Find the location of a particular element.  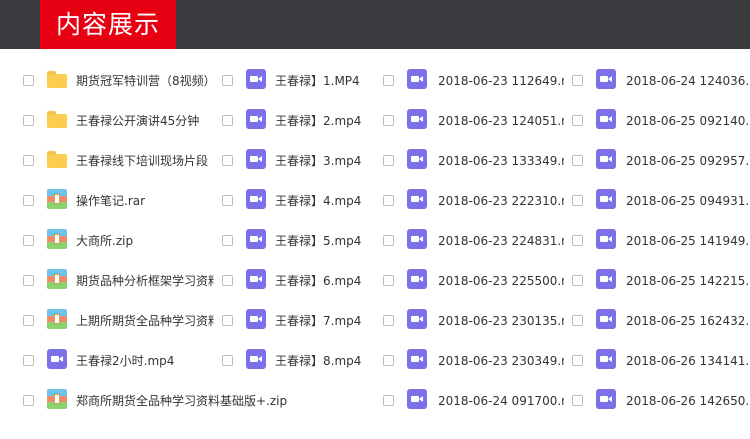

file-name: 2018-06-25 141949.mp4 is located at coordinates (688, 243).